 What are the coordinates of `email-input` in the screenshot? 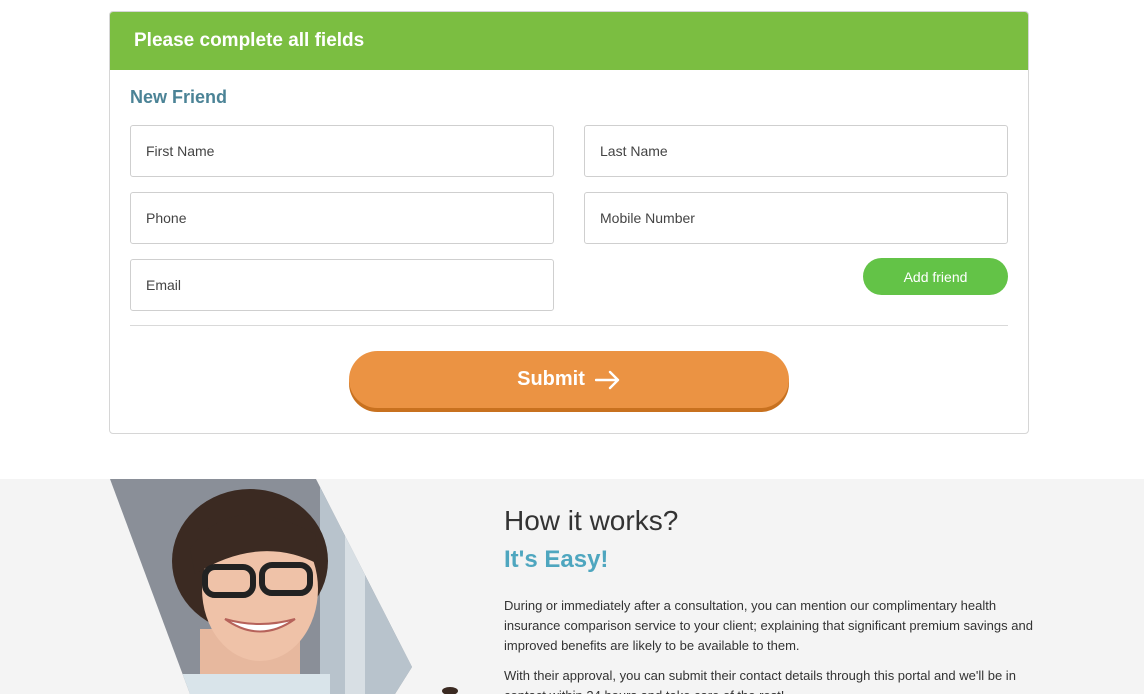 It's located at (342, 285).